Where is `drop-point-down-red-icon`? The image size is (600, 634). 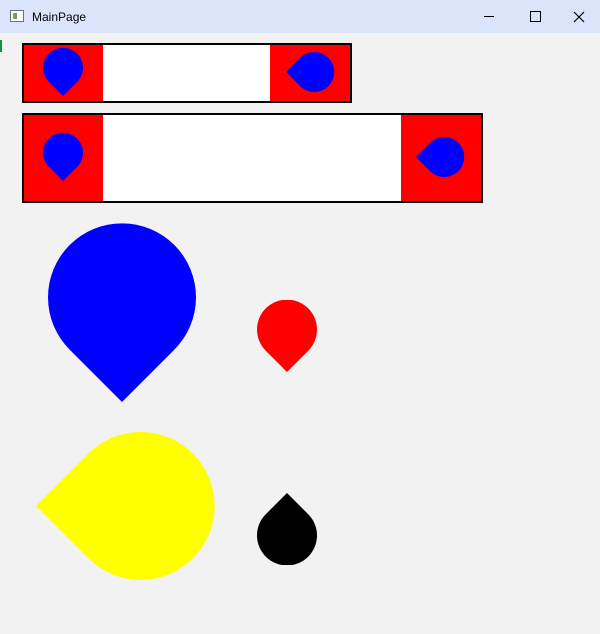
drop-point-down-red-icon is located at coordinates (287, 336).